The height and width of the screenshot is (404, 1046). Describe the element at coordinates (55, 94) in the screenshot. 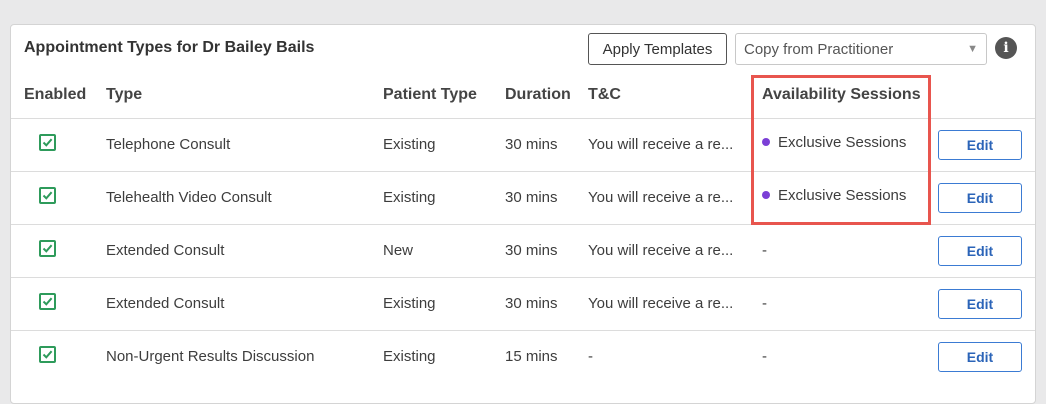

I see `column-header-enabled: Enabled` at that location.